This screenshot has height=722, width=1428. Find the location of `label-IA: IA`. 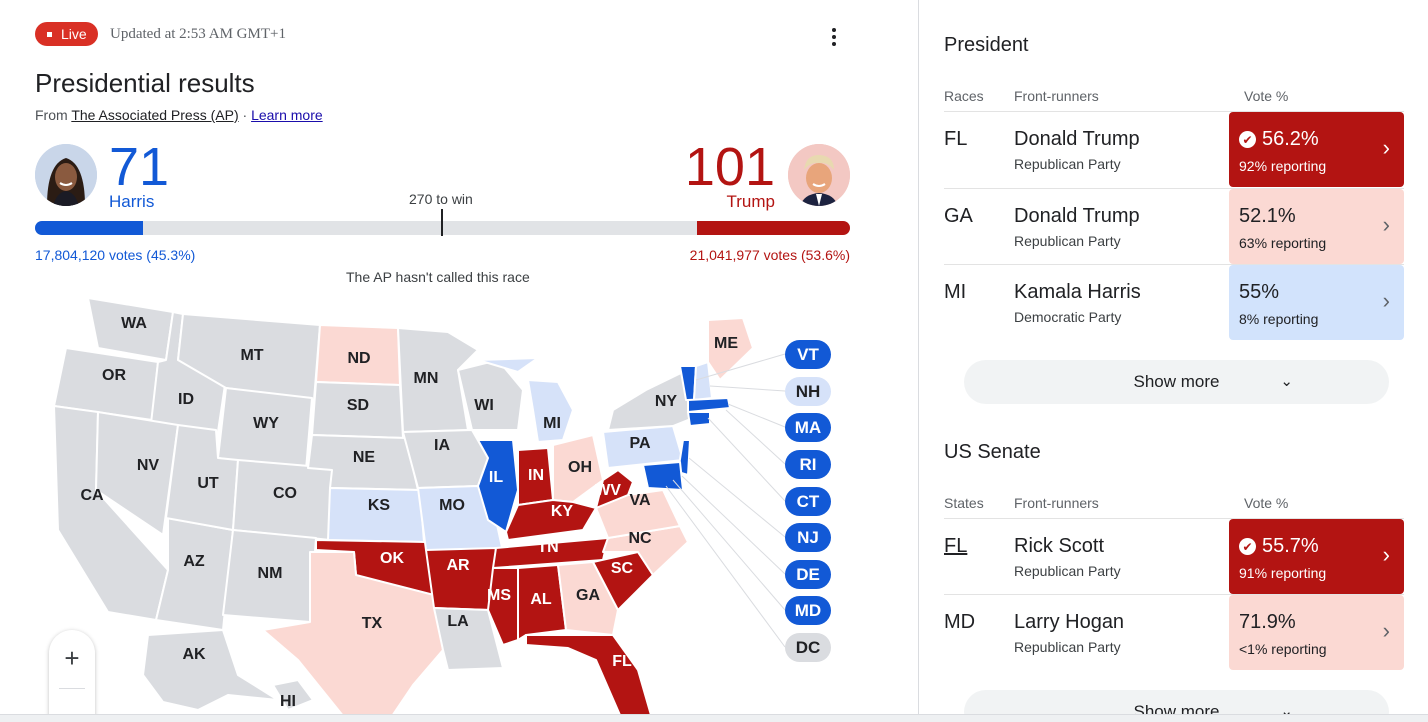

label-IA: IA is located at coordinates (442, 445).